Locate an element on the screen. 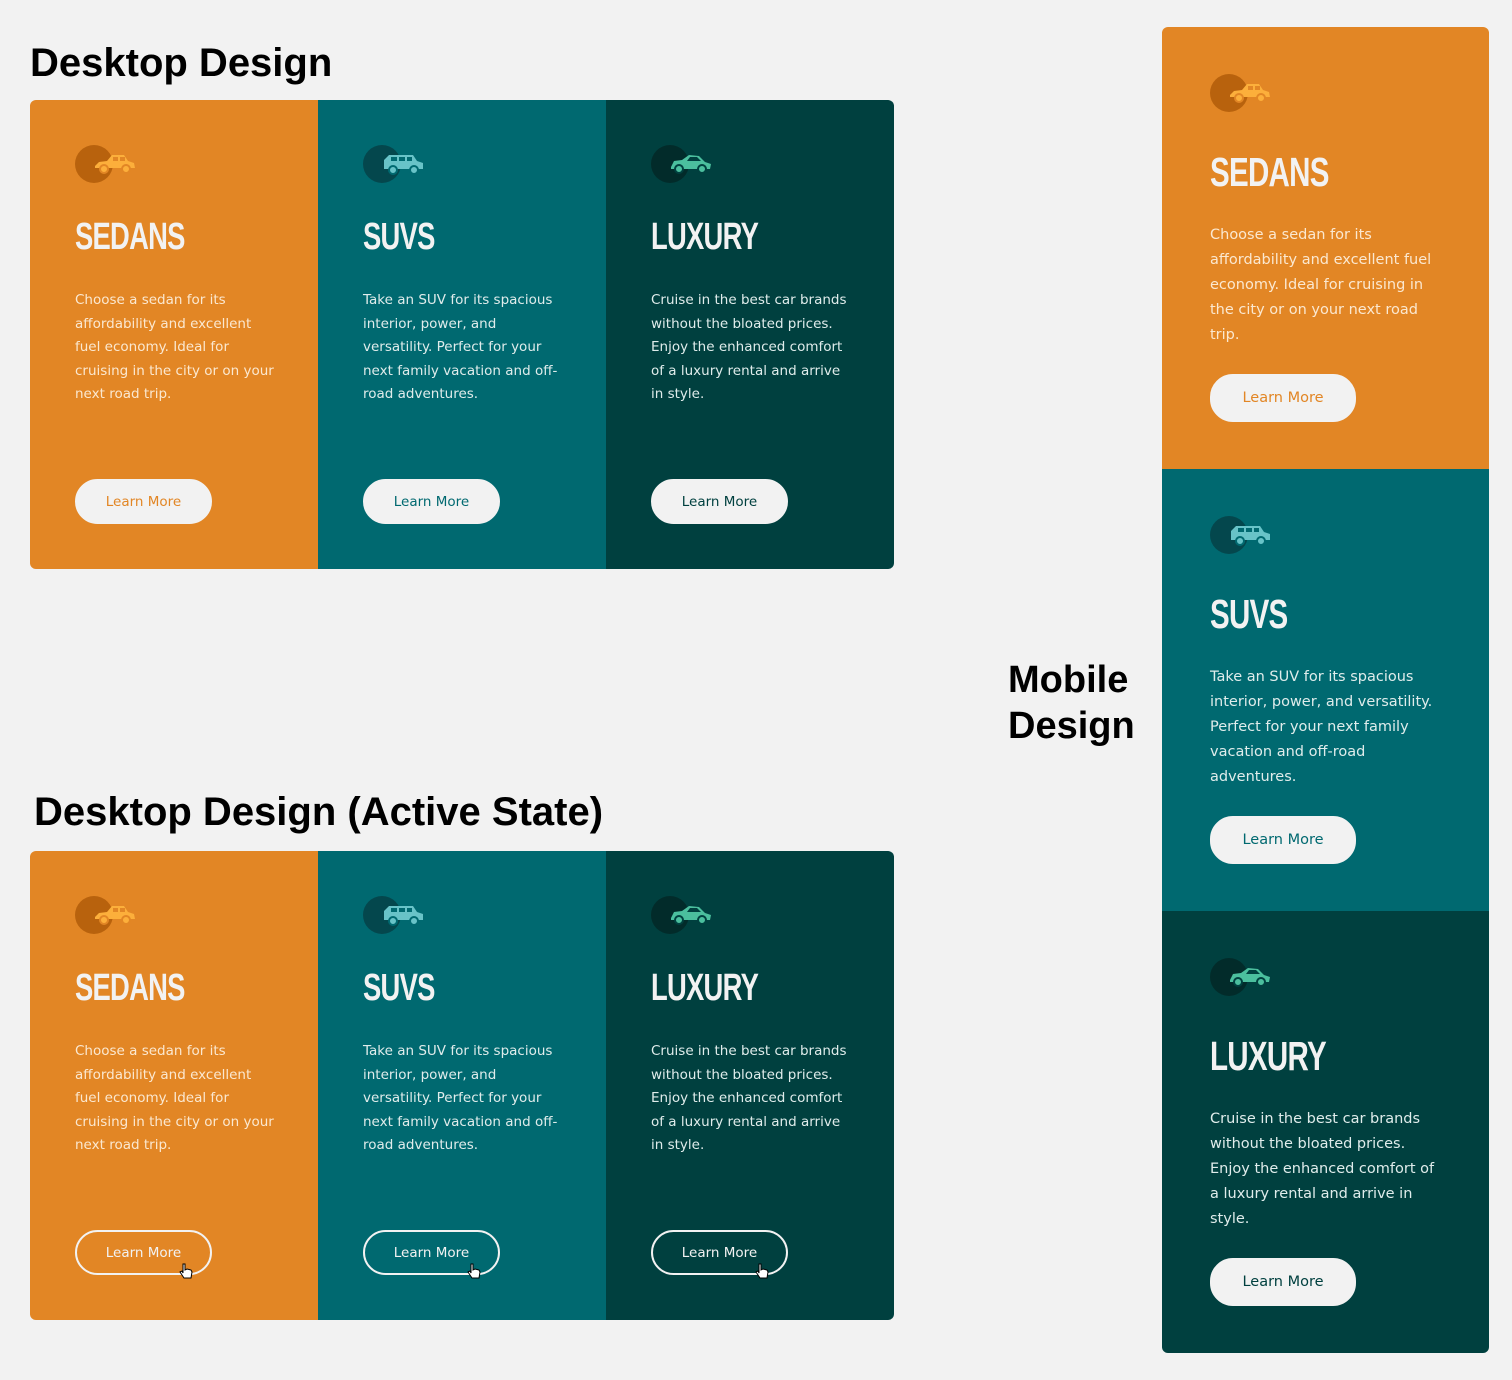 Image resolution: width=1512 pixels, height=1380 pixels. active-state-heading: Desktop Design (Active State) is located at coordinates (319, 812).